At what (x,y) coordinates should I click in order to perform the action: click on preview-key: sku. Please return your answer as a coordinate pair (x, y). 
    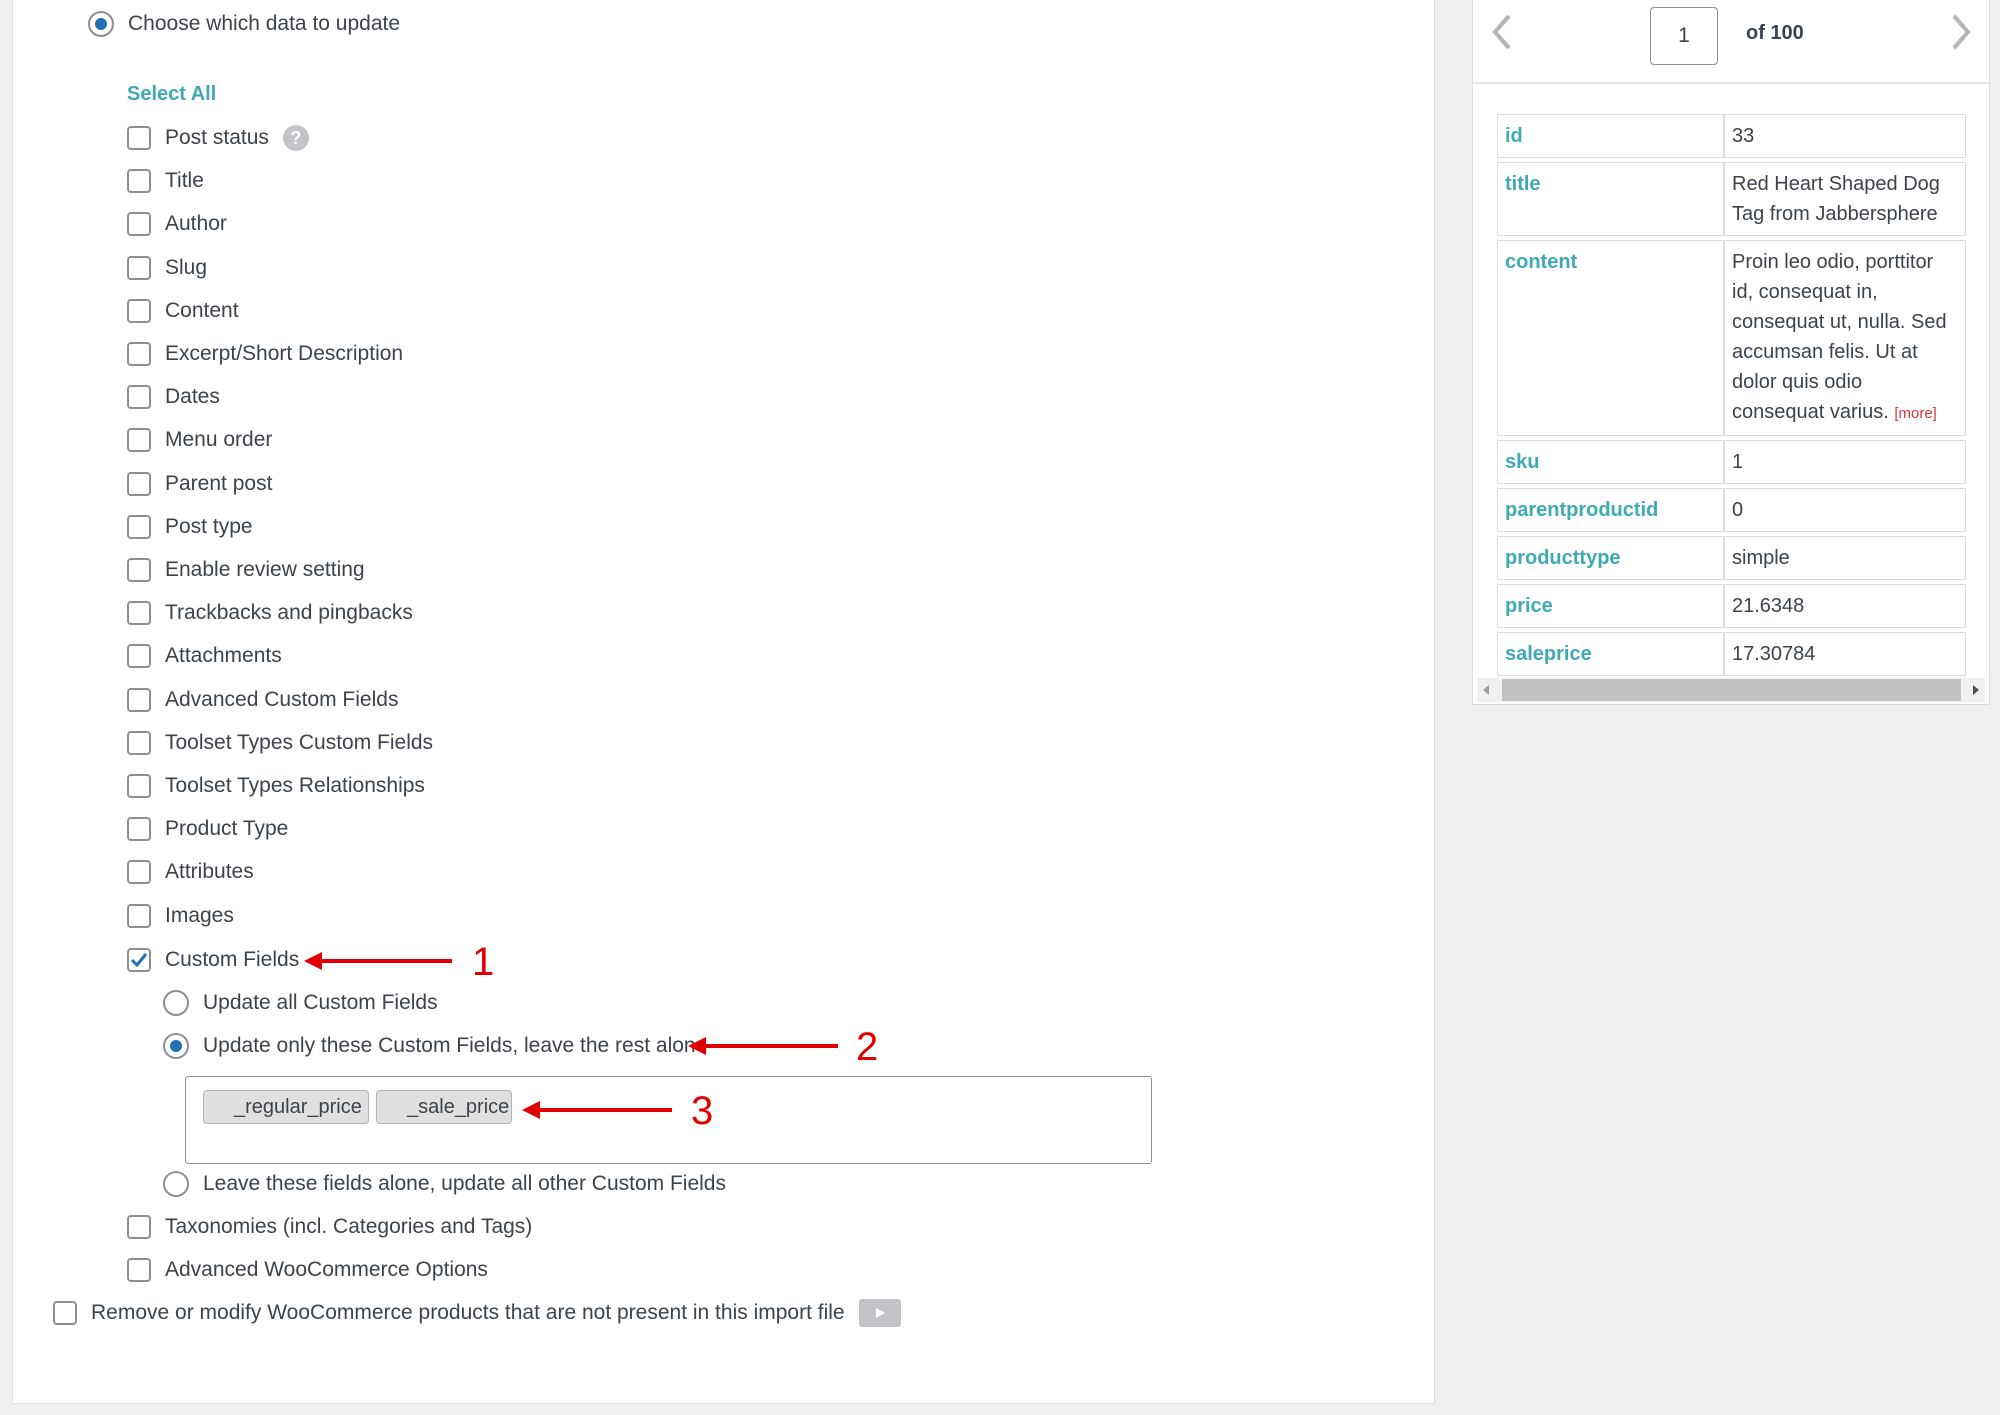
    Looking at the image, I should click on (1610, 462).